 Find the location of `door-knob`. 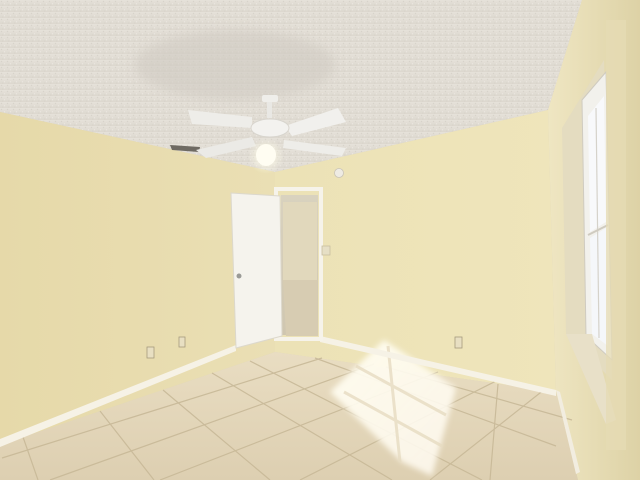

door-knob is located at coordinates (239, 276).